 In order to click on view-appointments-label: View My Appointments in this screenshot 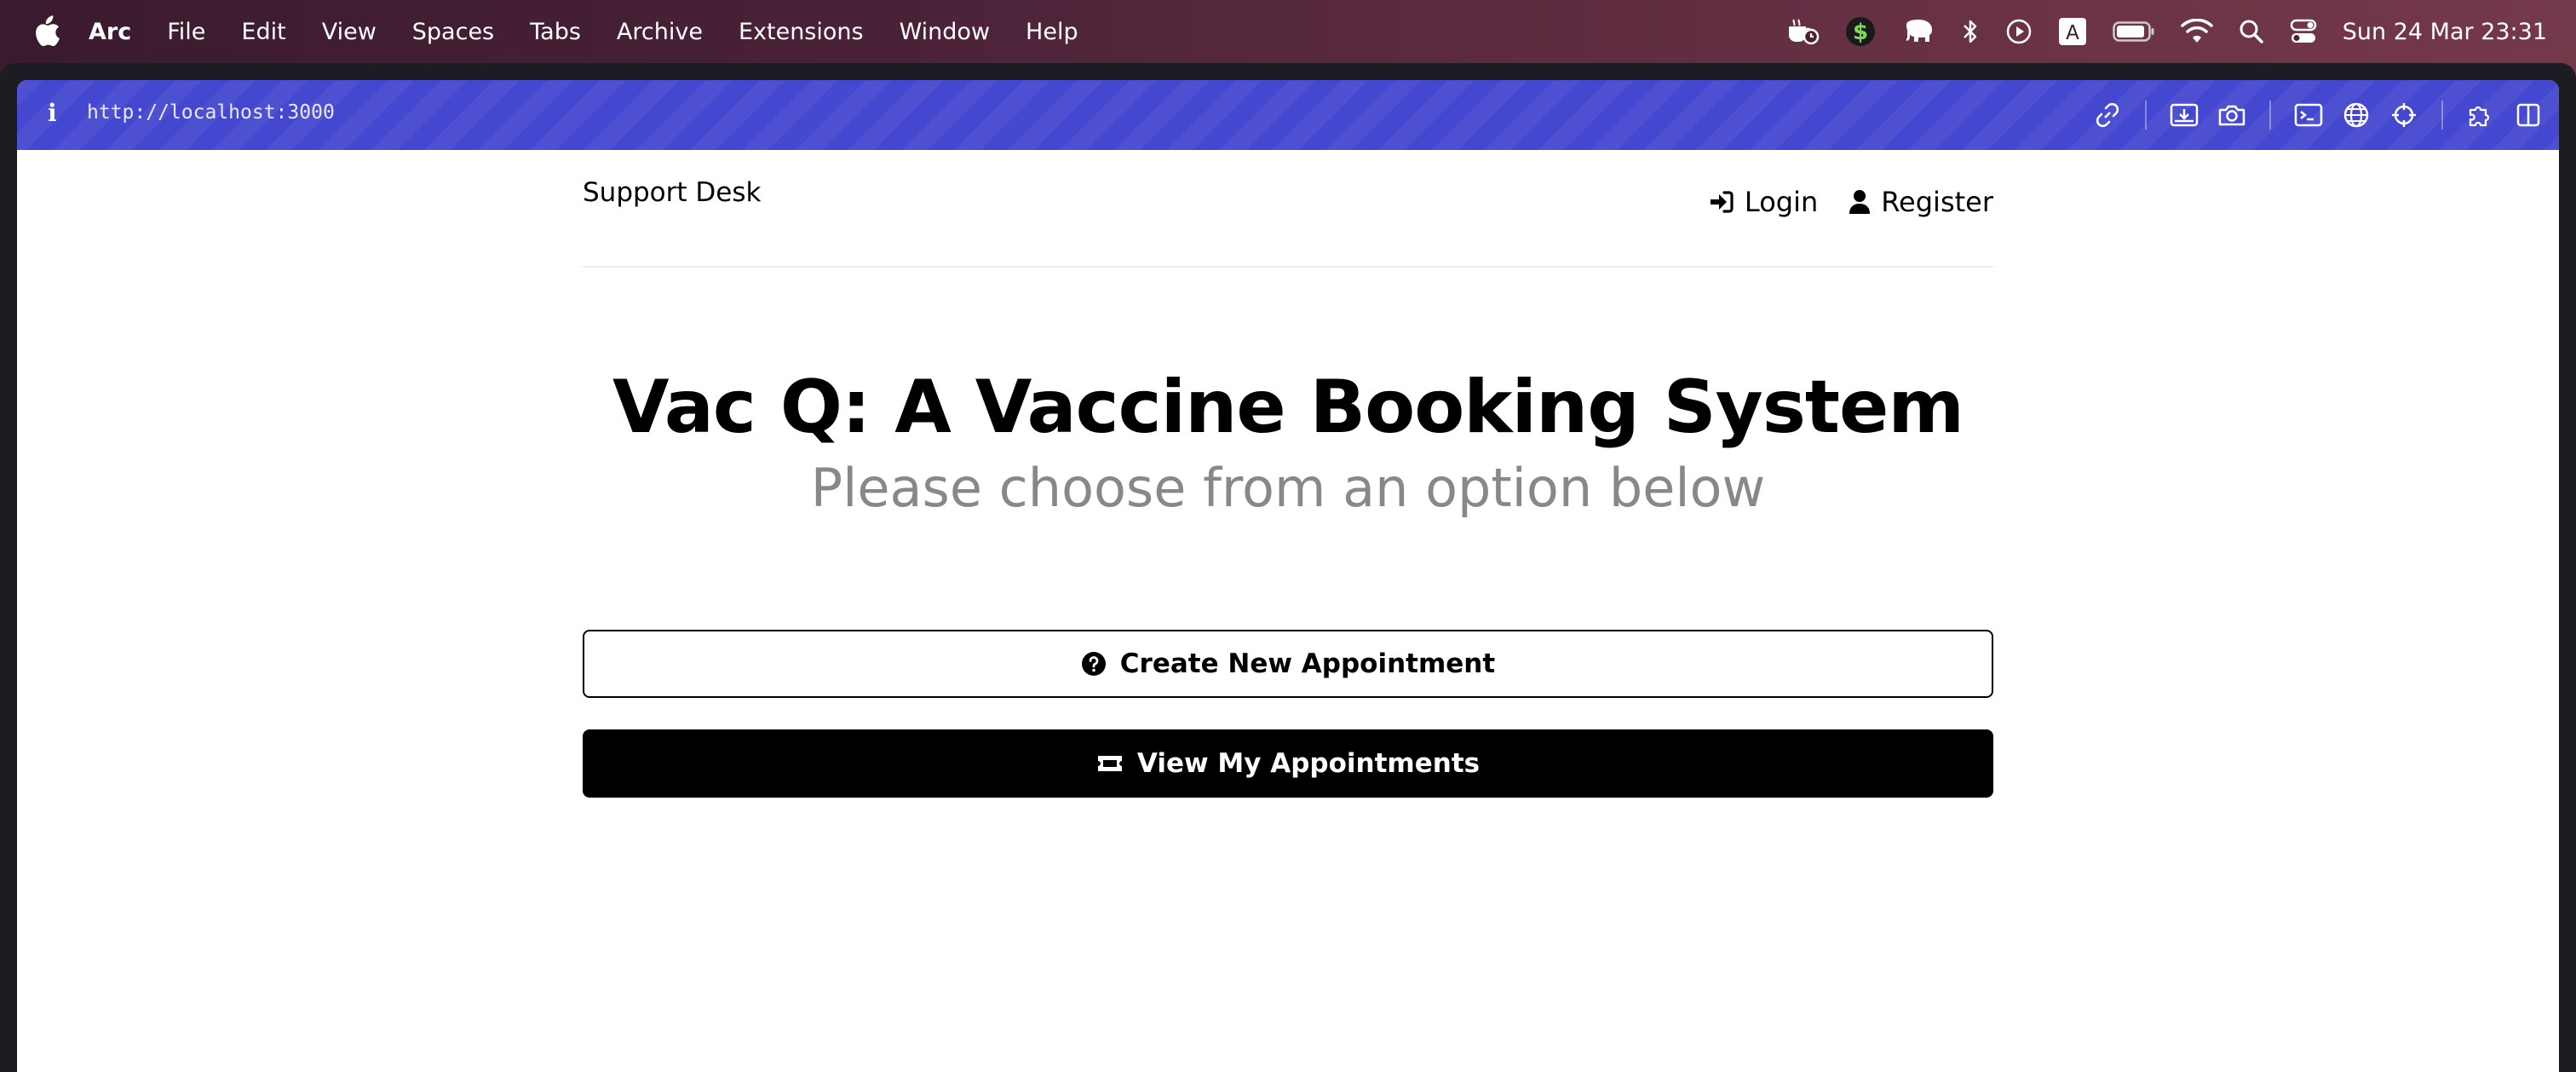, I will do `click(1309, 763)`.